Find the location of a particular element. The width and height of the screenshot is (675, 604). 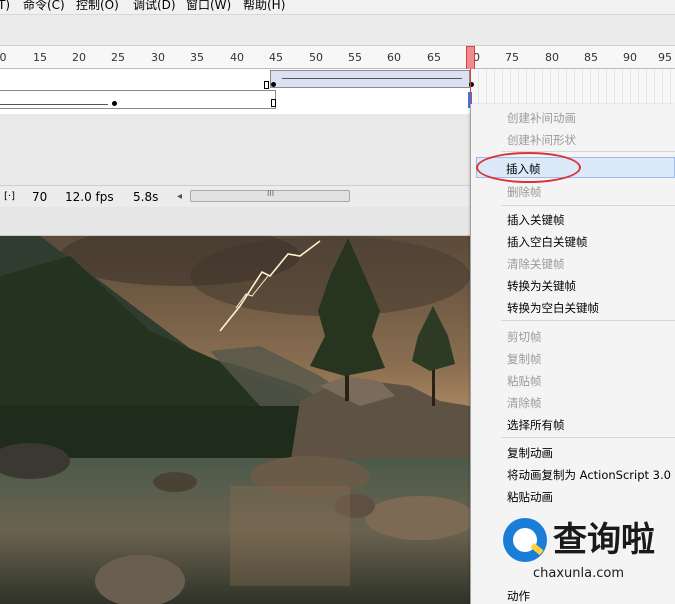

timeline-scrollbar-thumb: III is located at coordinates (270, 195).